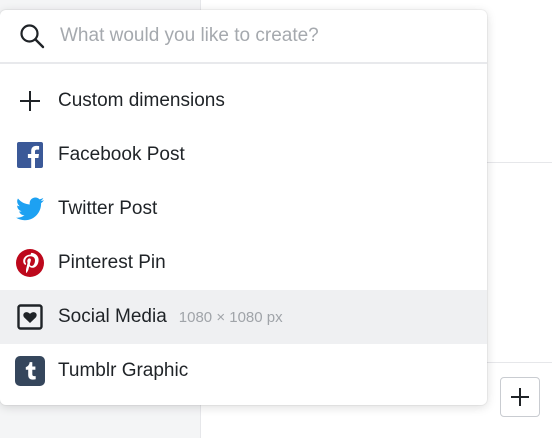  I want to click on add-page-button, so click(520, 397).